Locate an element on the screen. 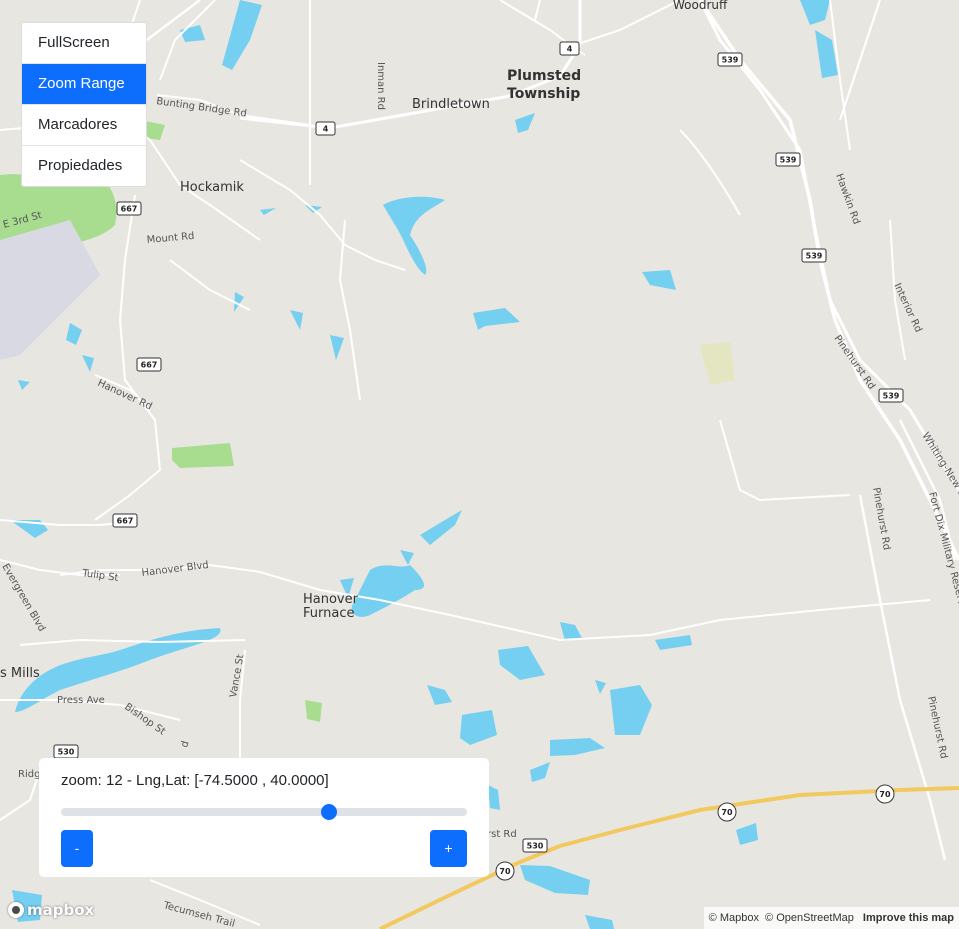 The height and width of the screenshot is (929, 959). zoom-out-button: - is located at coordinates (77, 848).